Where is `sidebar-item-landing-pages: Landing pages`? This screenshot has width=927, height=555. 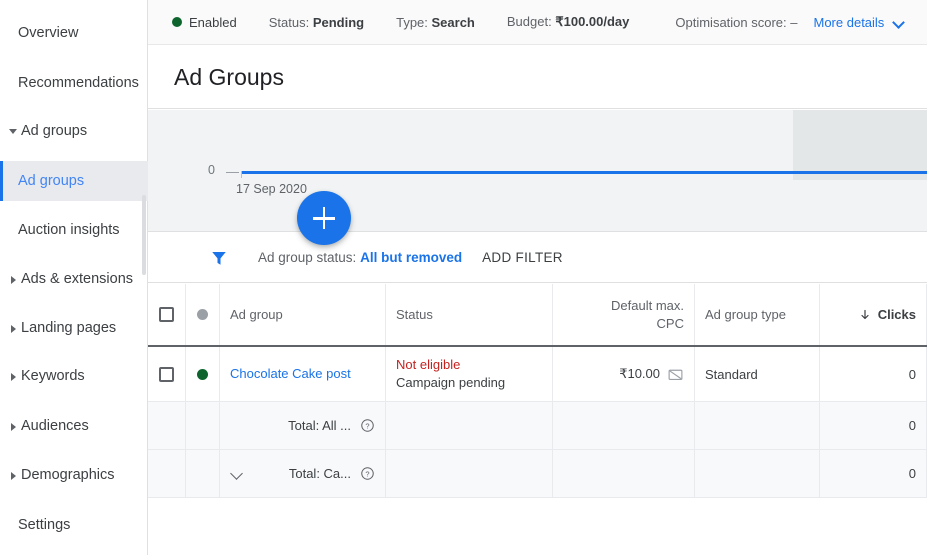
sidebar-item-landing-pages: Landing pages is located at coordinates (74, 328).